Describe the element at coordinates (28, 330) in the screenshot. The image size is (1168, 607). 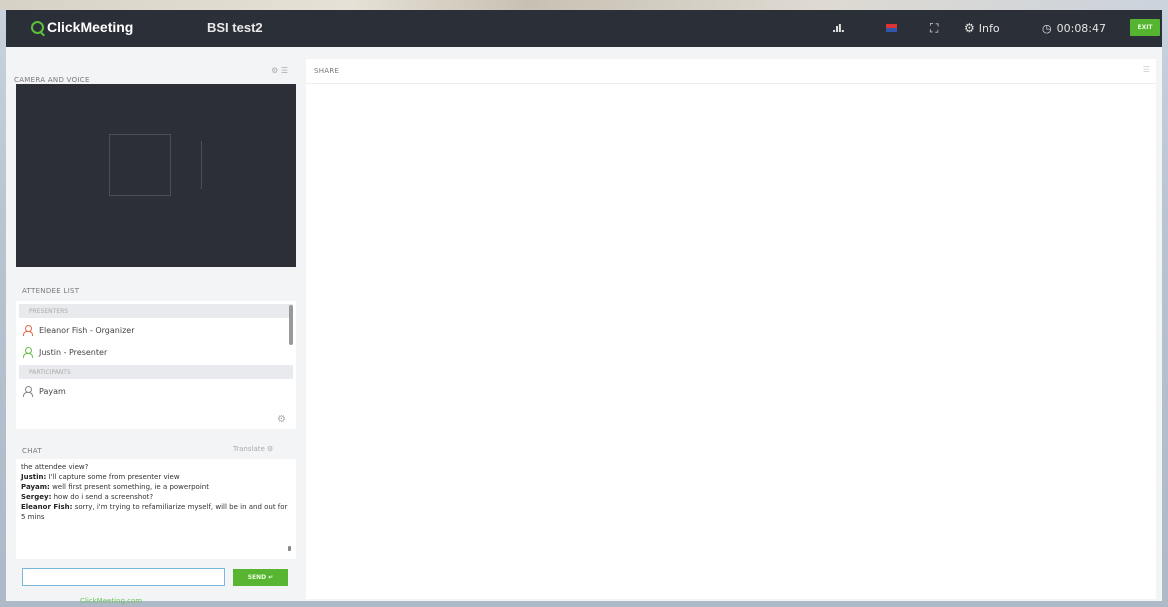
I see `organizer-user-icon` at that location.